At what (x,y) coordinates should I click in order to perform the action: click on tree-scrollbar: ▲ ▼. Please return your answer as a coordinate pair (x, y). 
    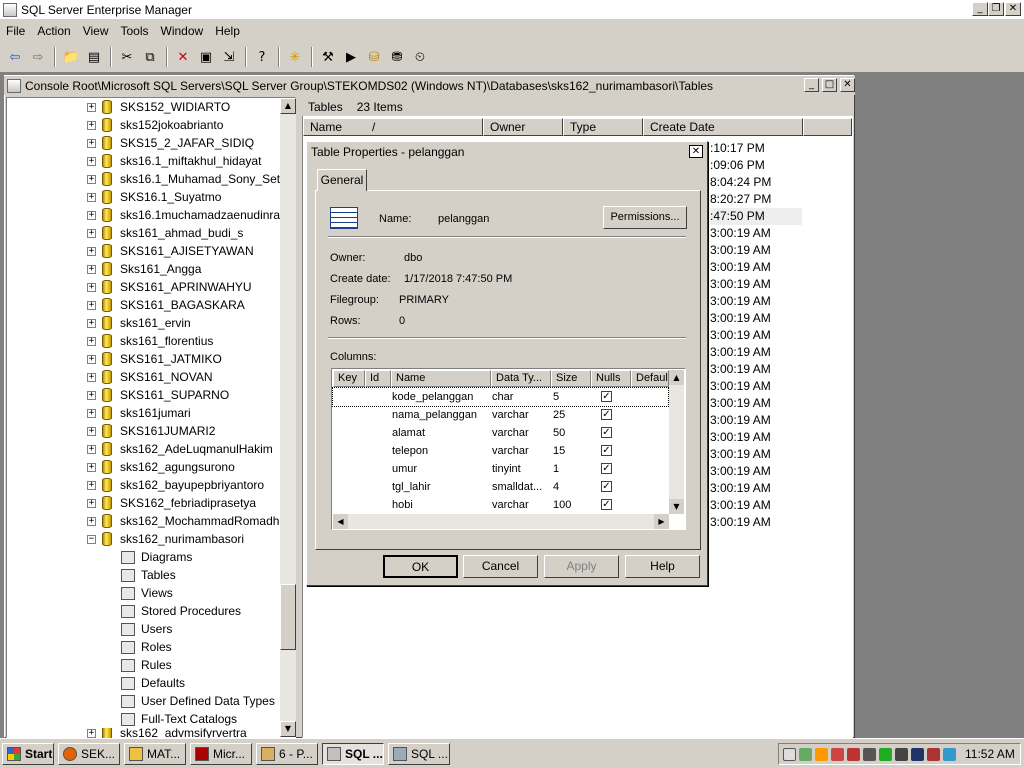
    Looking at the image, I should click on (288, 417).